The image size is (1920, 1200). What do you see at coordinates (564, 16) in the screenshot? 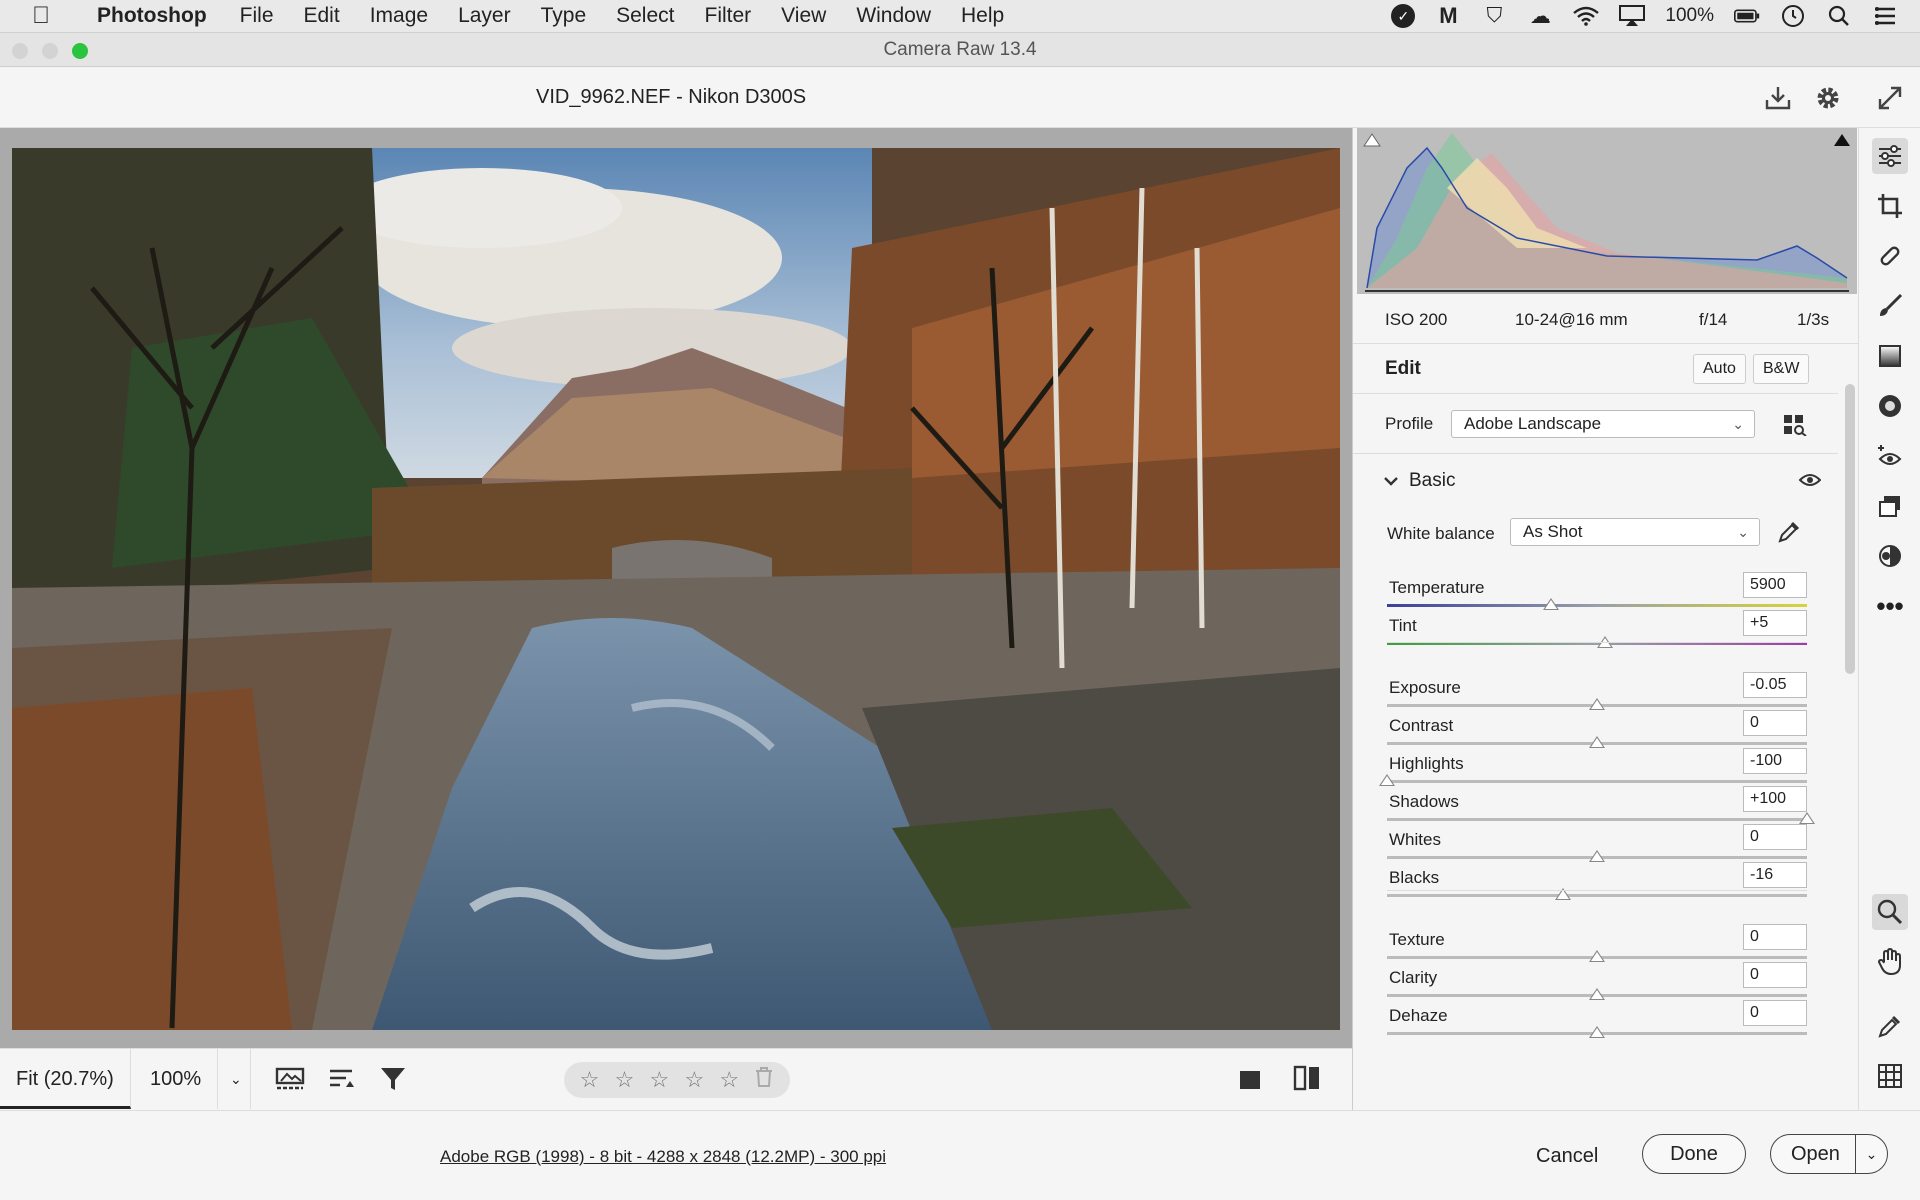
I see `menu-type: Type` at bounding box center [564, 16].